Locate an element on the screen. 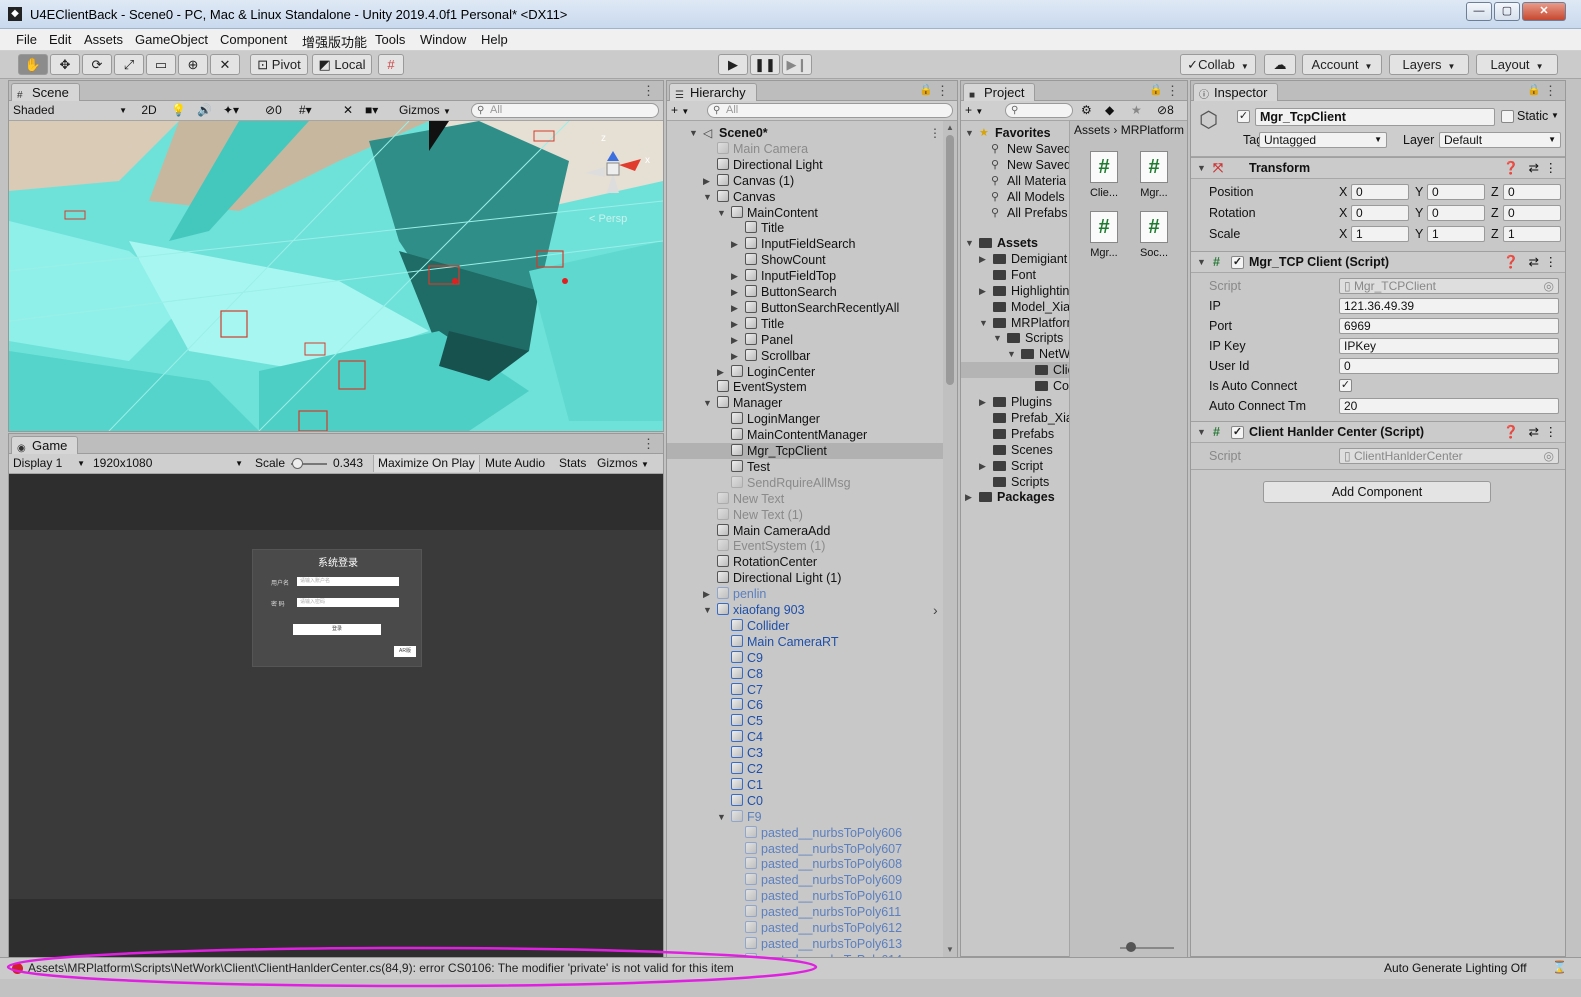 The width and height of the screenshot is (1581, 997). hand-tool-icon: ✋ is located at coordinates (33, 64).